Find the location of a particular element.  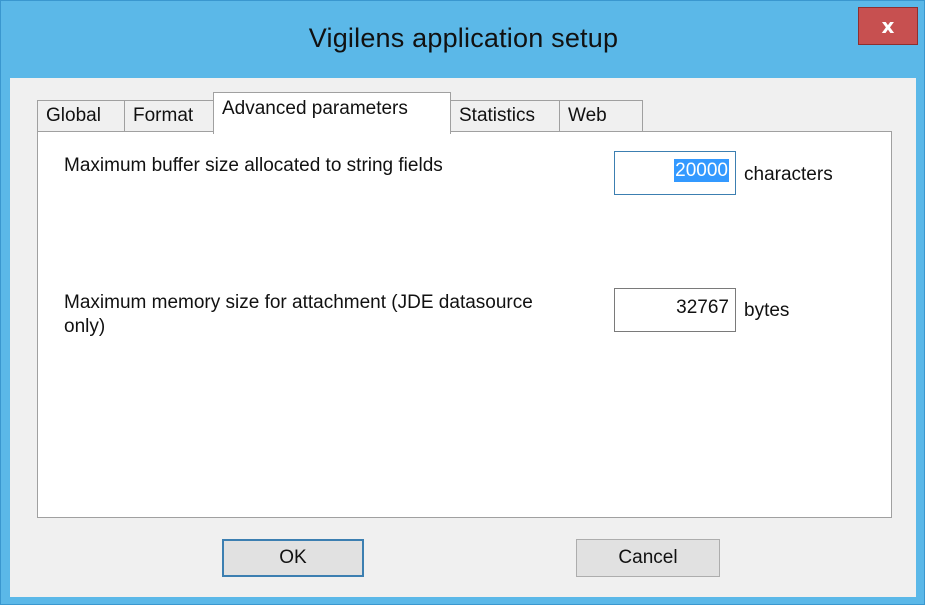

window-title: Vigilens application setup is located at coordinates (463, 38).